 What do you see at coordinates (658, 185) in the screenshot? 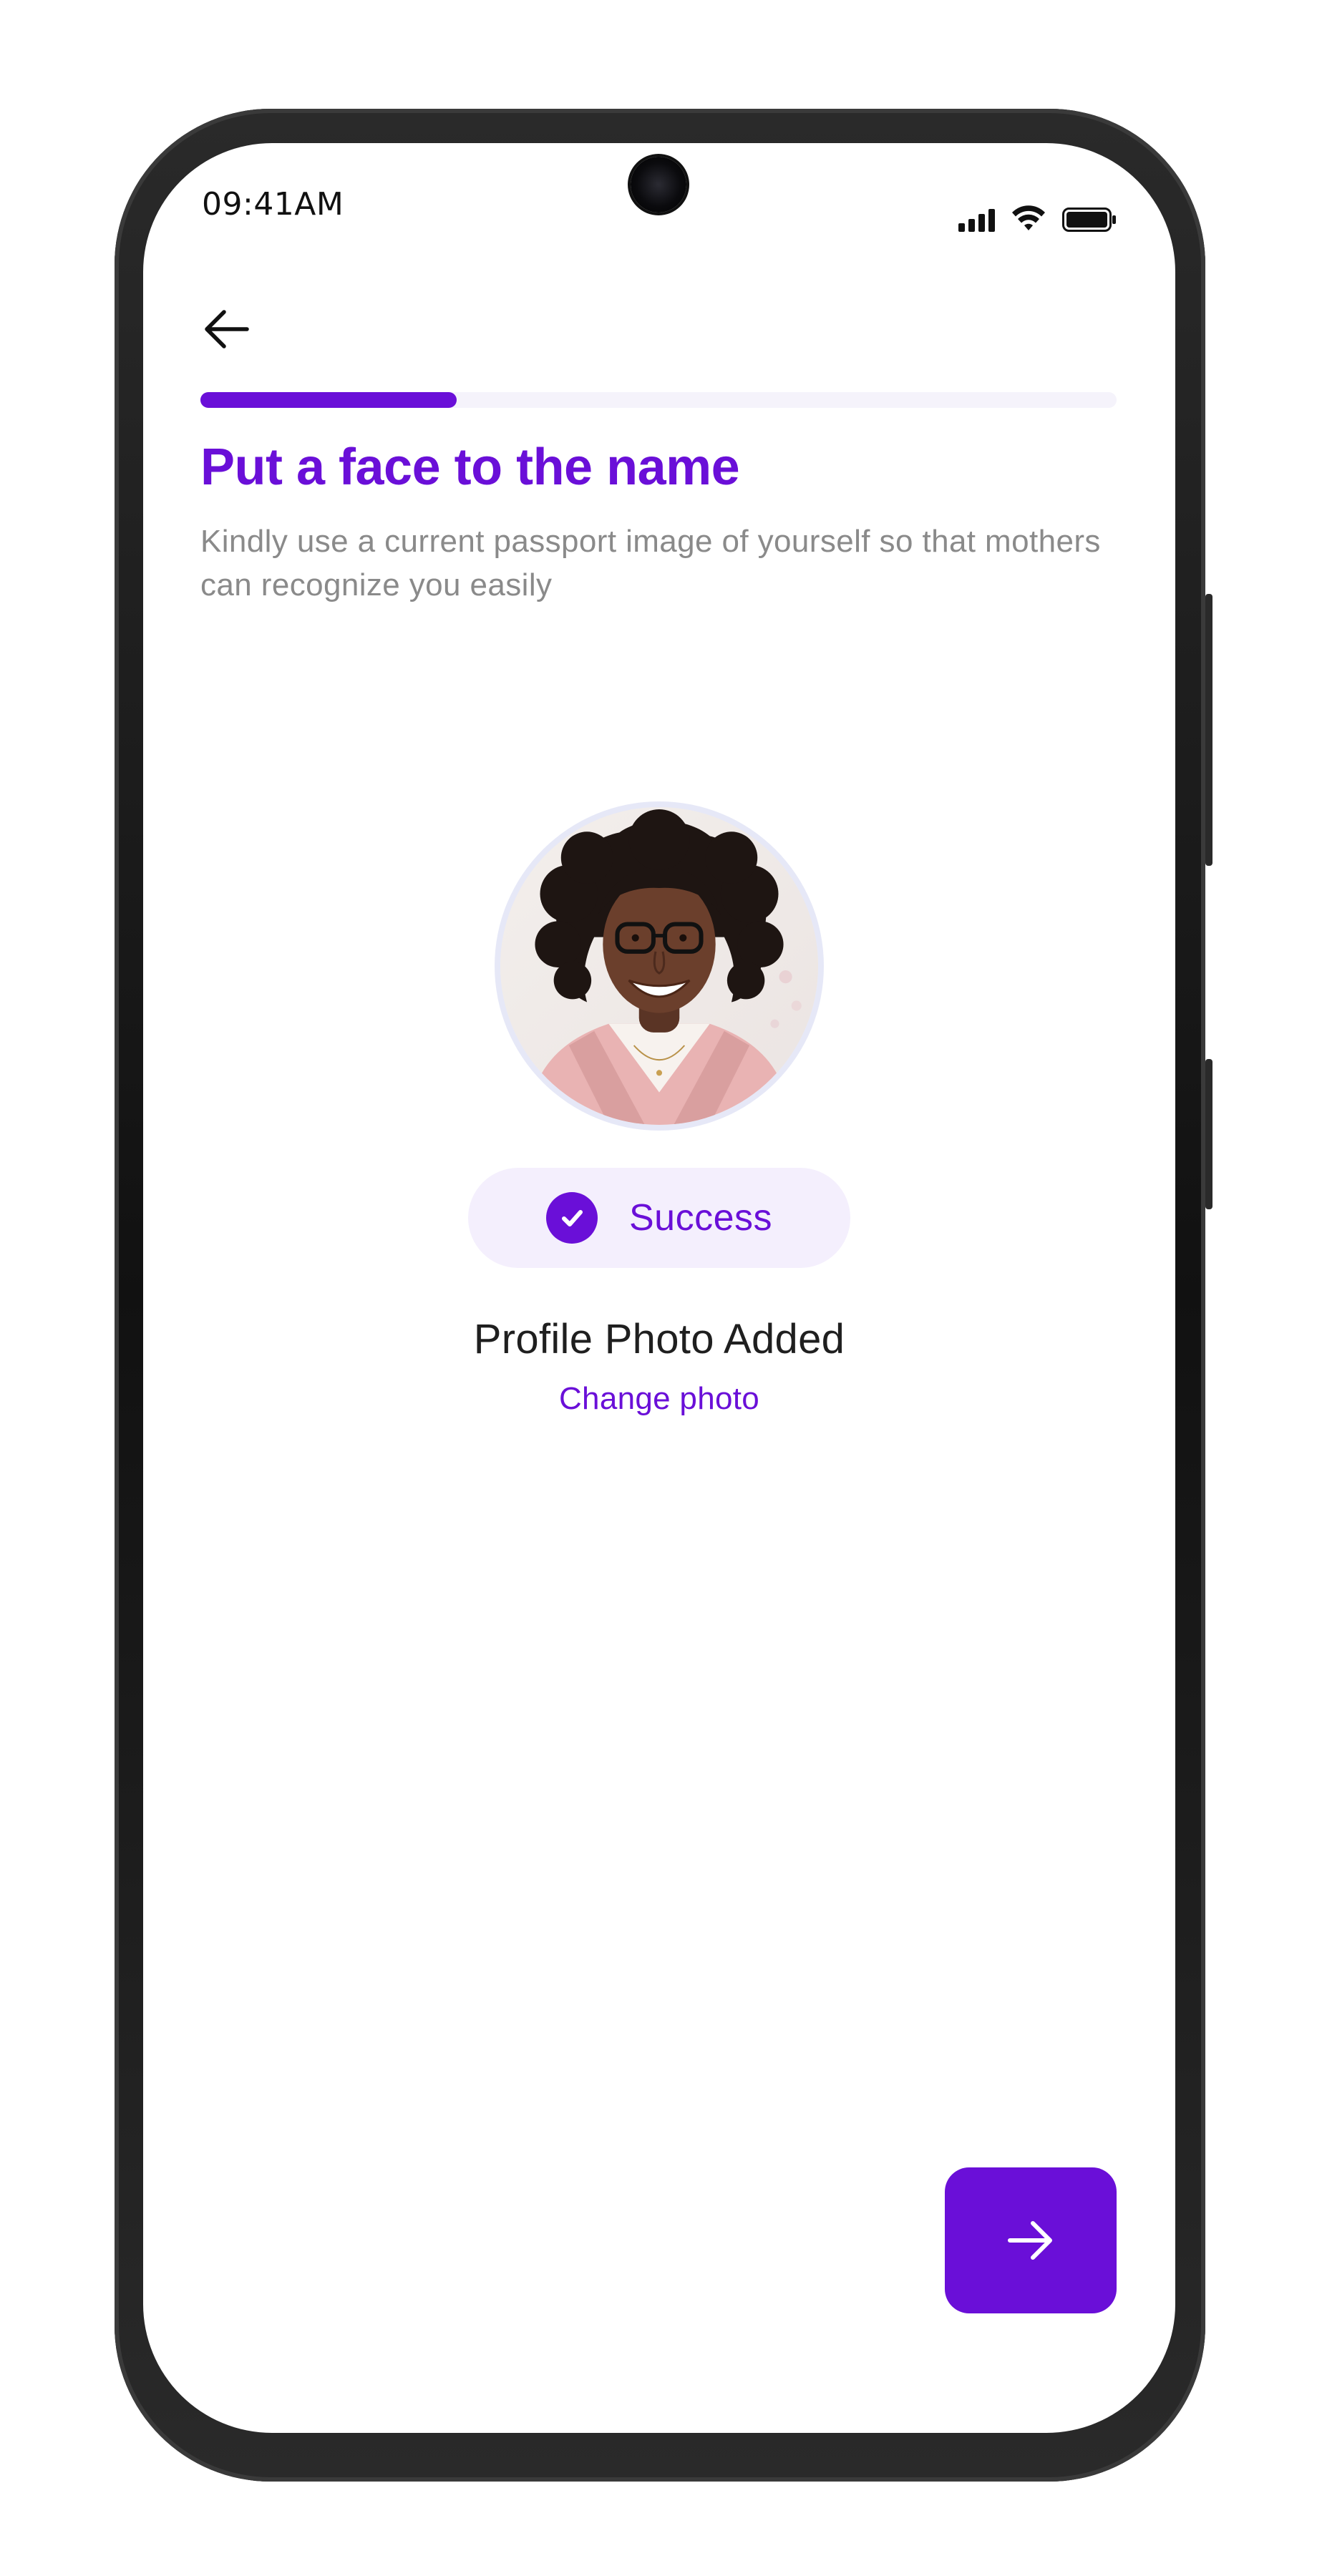
I see `front-camera` at bounding box center [658, 185].